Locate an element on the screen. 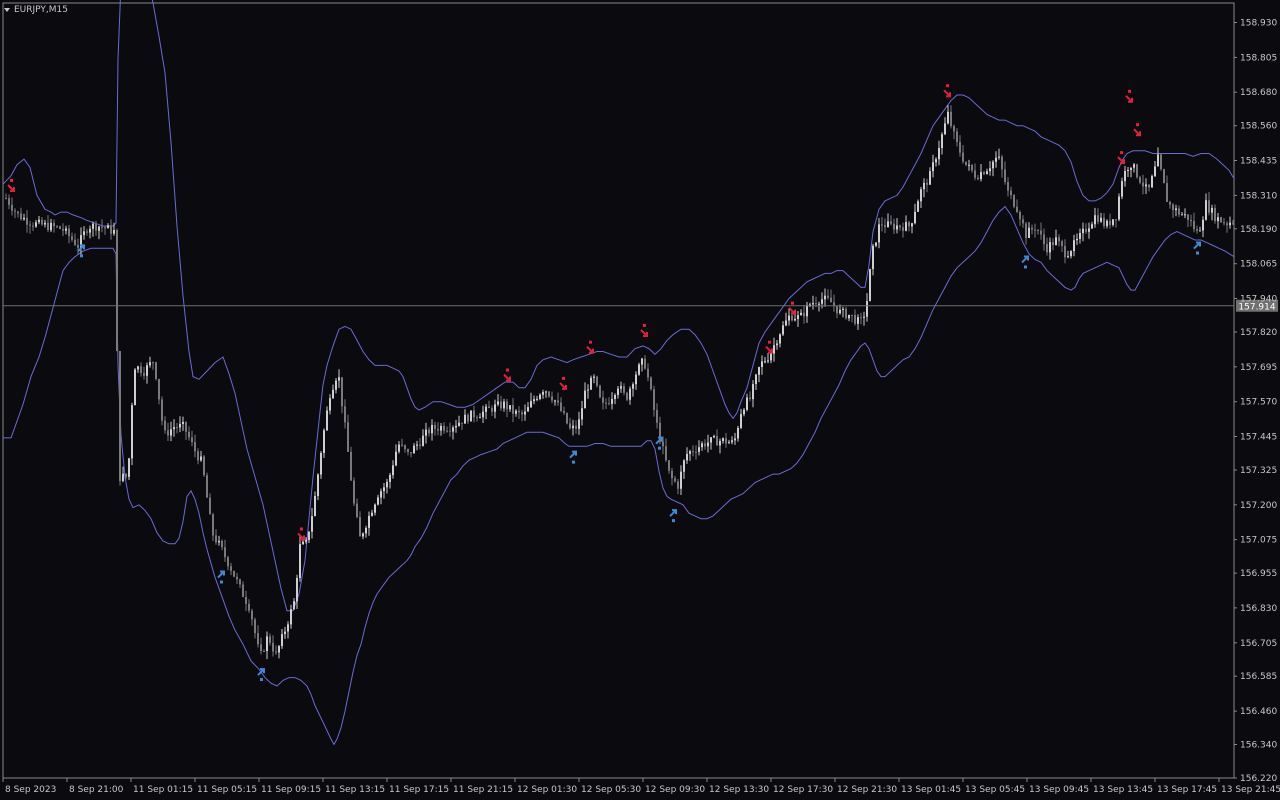  y-tick-label: 157.200 is located at coordinates (1258, 506).